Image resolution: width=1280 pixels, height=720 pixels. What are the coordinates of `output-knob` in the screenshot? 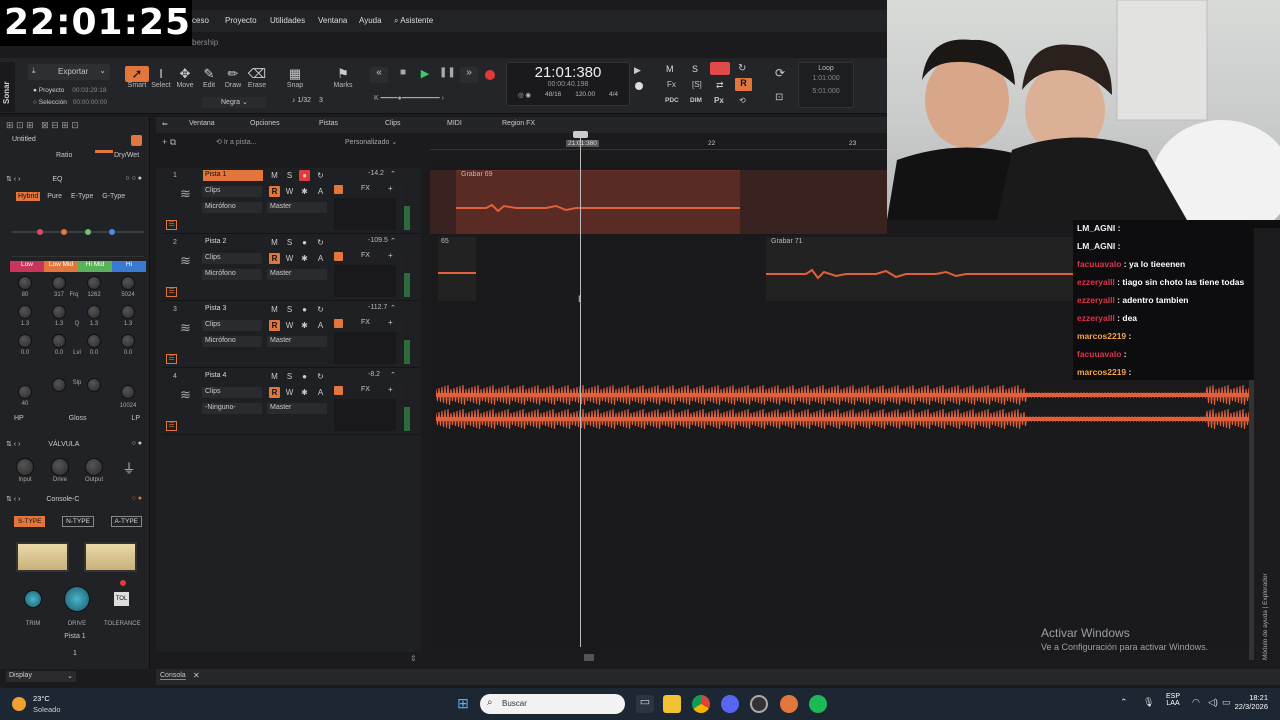 It's located at (94, 467).